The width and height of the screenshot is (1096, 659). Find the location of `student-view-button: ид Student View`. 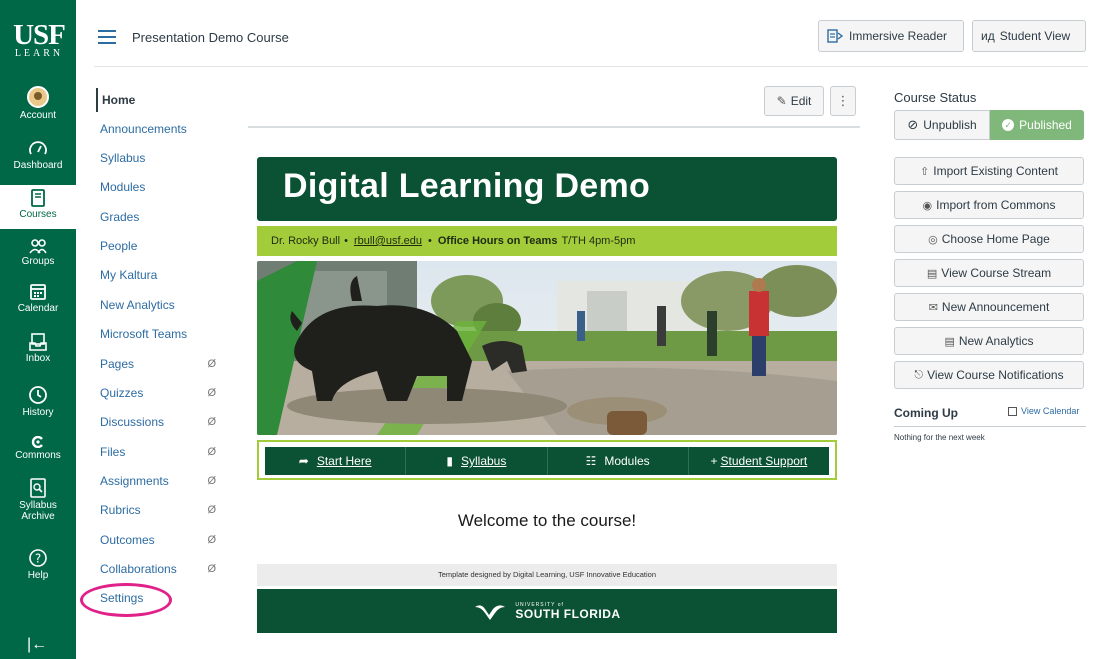

student-view-button: ид Student View is located at coordinates (1029, 36).